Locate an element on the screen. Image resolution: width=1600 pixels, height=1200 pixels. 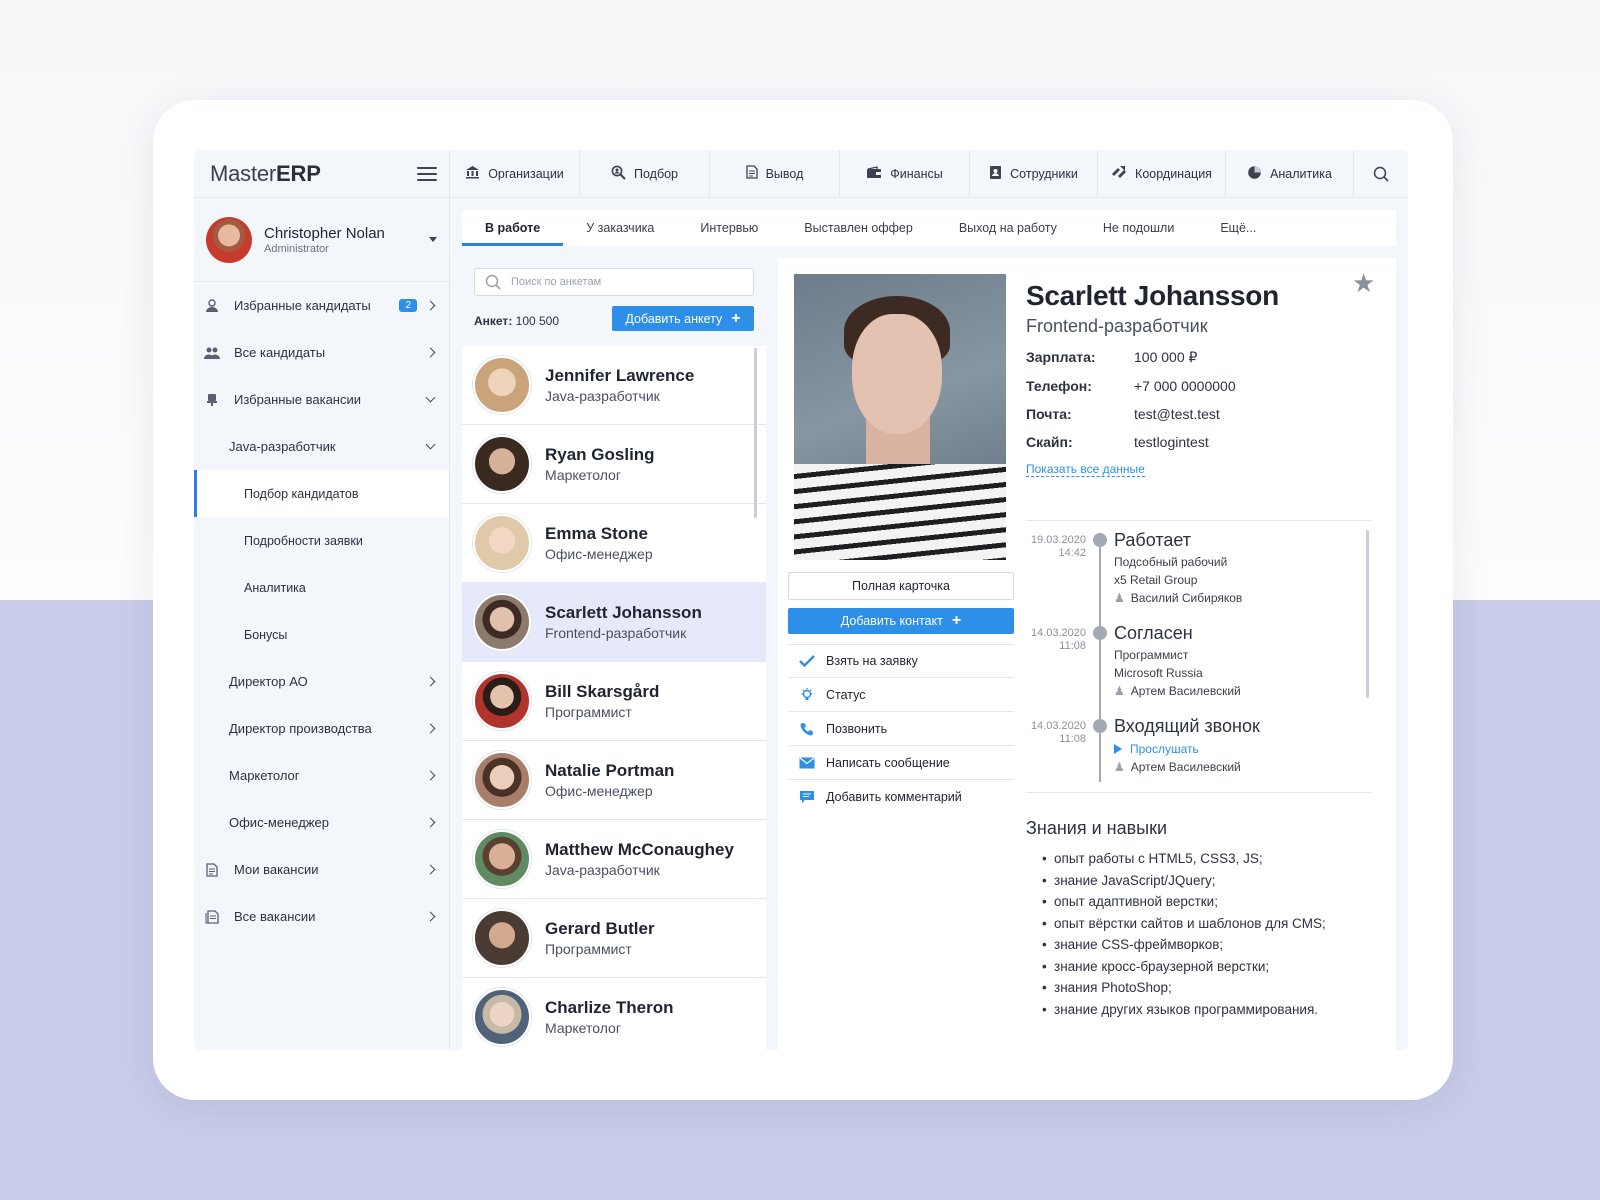
nav-finances: Финансы is located at coordinates (905, 173).